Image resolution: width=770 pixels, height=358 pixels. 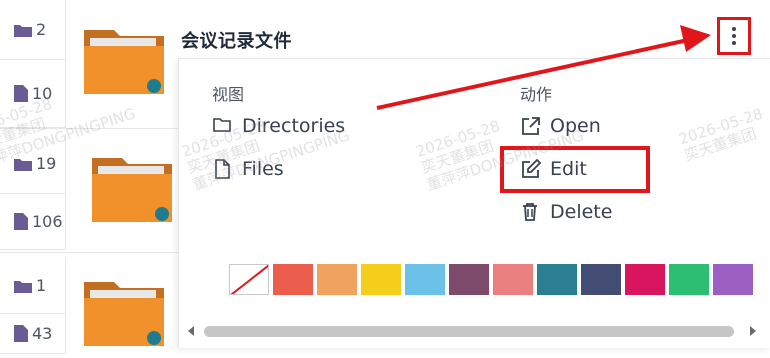 I want to click on files-menu-item: Files, so click(x=248, y=169).